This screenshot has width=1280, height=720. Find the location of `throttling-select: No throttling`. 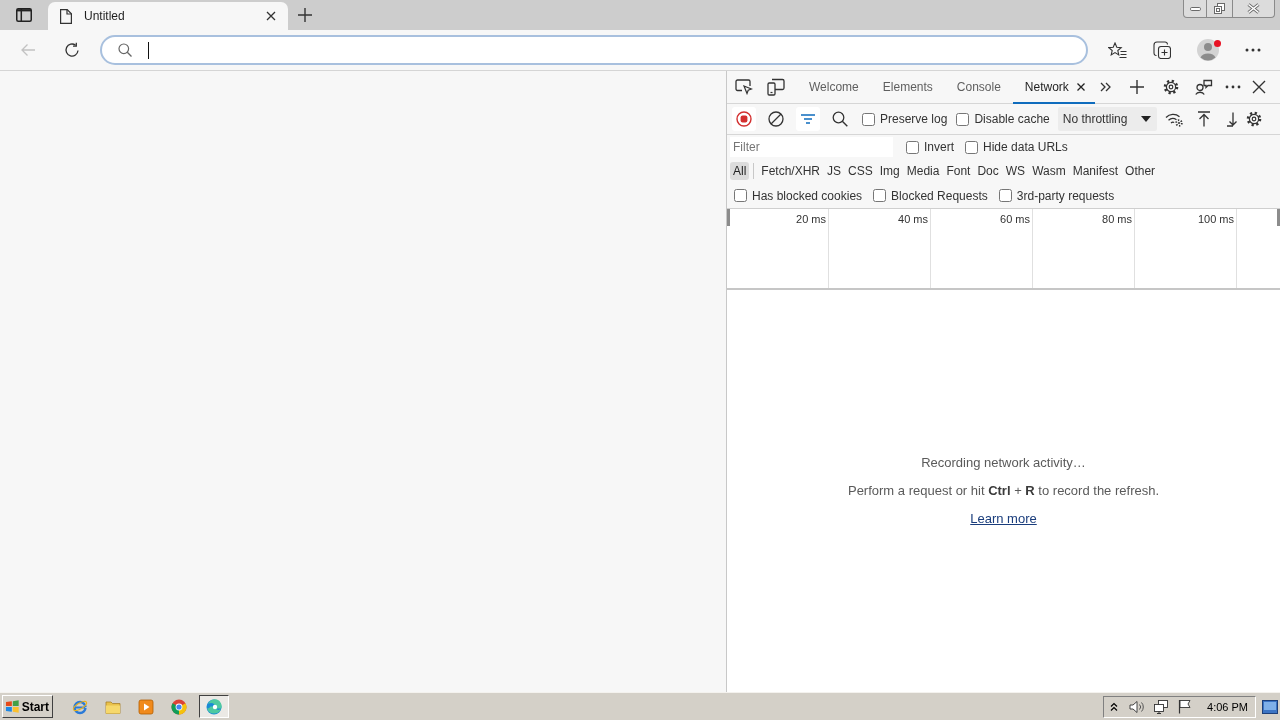

throttling-select: No throttling is located at coordinates (1107, 119).